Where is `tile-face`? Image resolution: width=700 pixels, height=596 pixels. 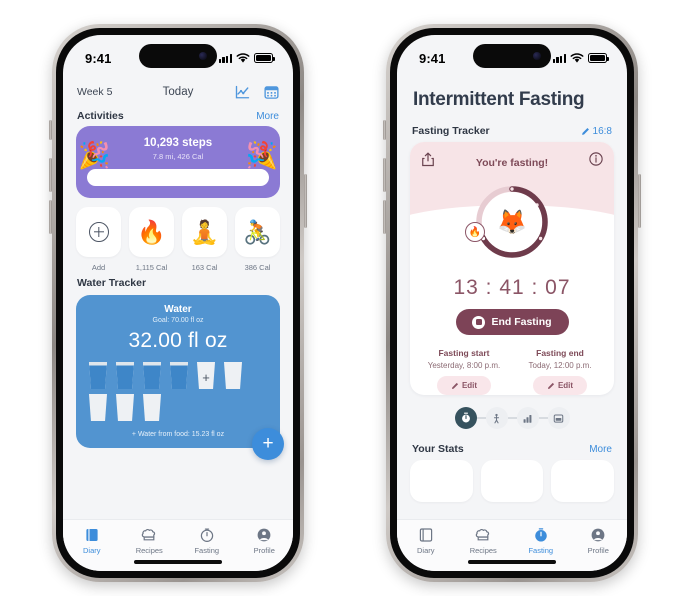
tile-face is located at coordinates (98, 232).